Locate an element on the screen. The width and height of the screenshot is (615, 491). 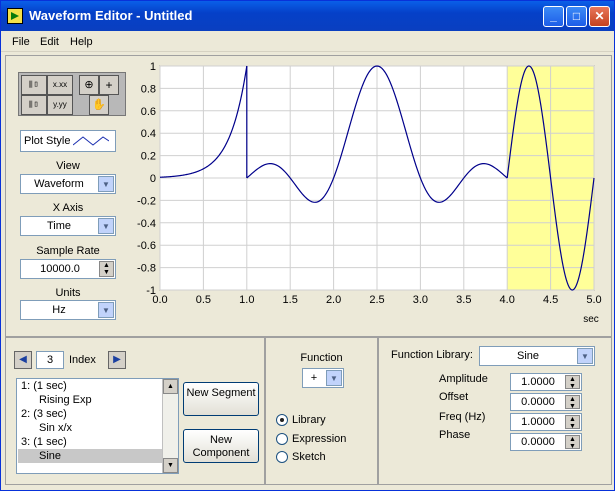
y-tick-label: 0.8 is located at coordinates (148, 89).